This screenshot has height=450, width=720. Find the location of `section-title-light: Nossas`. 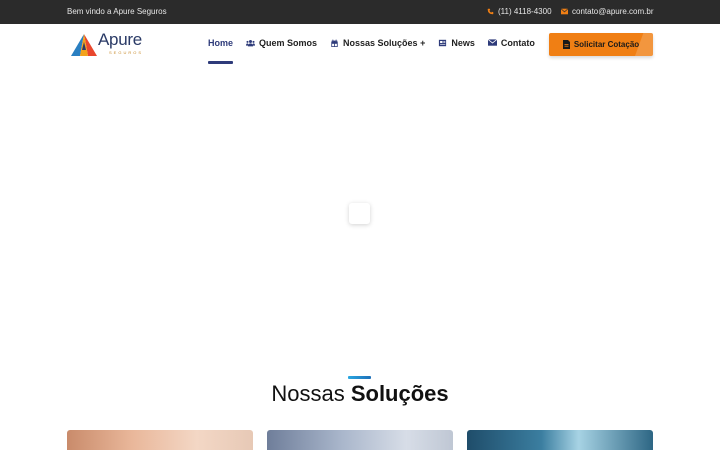

section-title-light: Nossas is located at coordinates (311, 393).